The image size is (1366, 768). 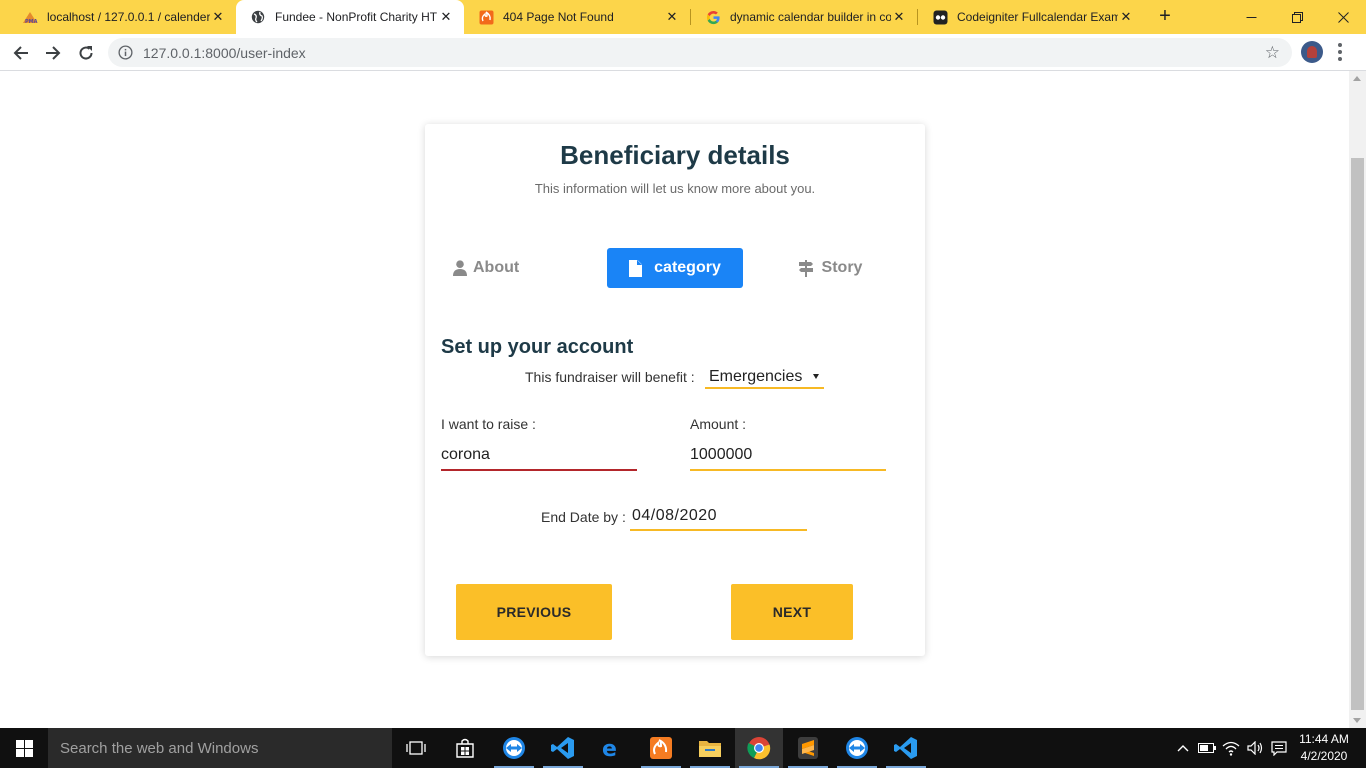 What do you see at coordinates (713, 17) in the screenshot?
I see `google-icon` at bounding box center [713, 17].